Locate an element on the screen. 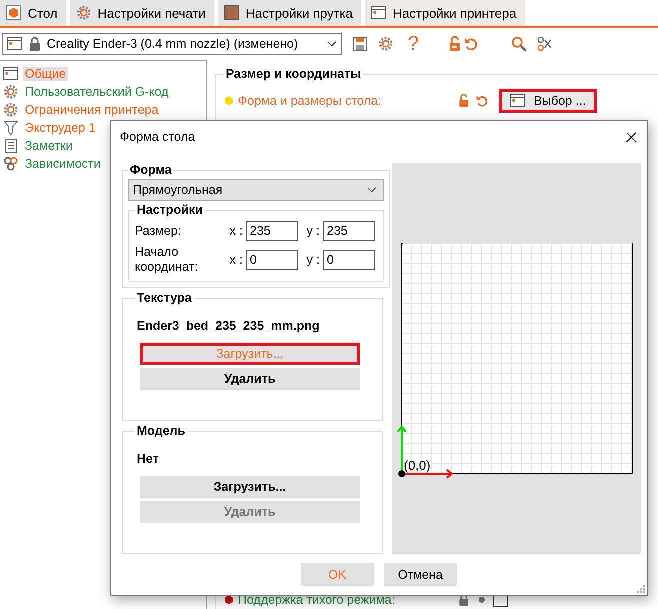  close-icon is located at coordinates (631, 137).